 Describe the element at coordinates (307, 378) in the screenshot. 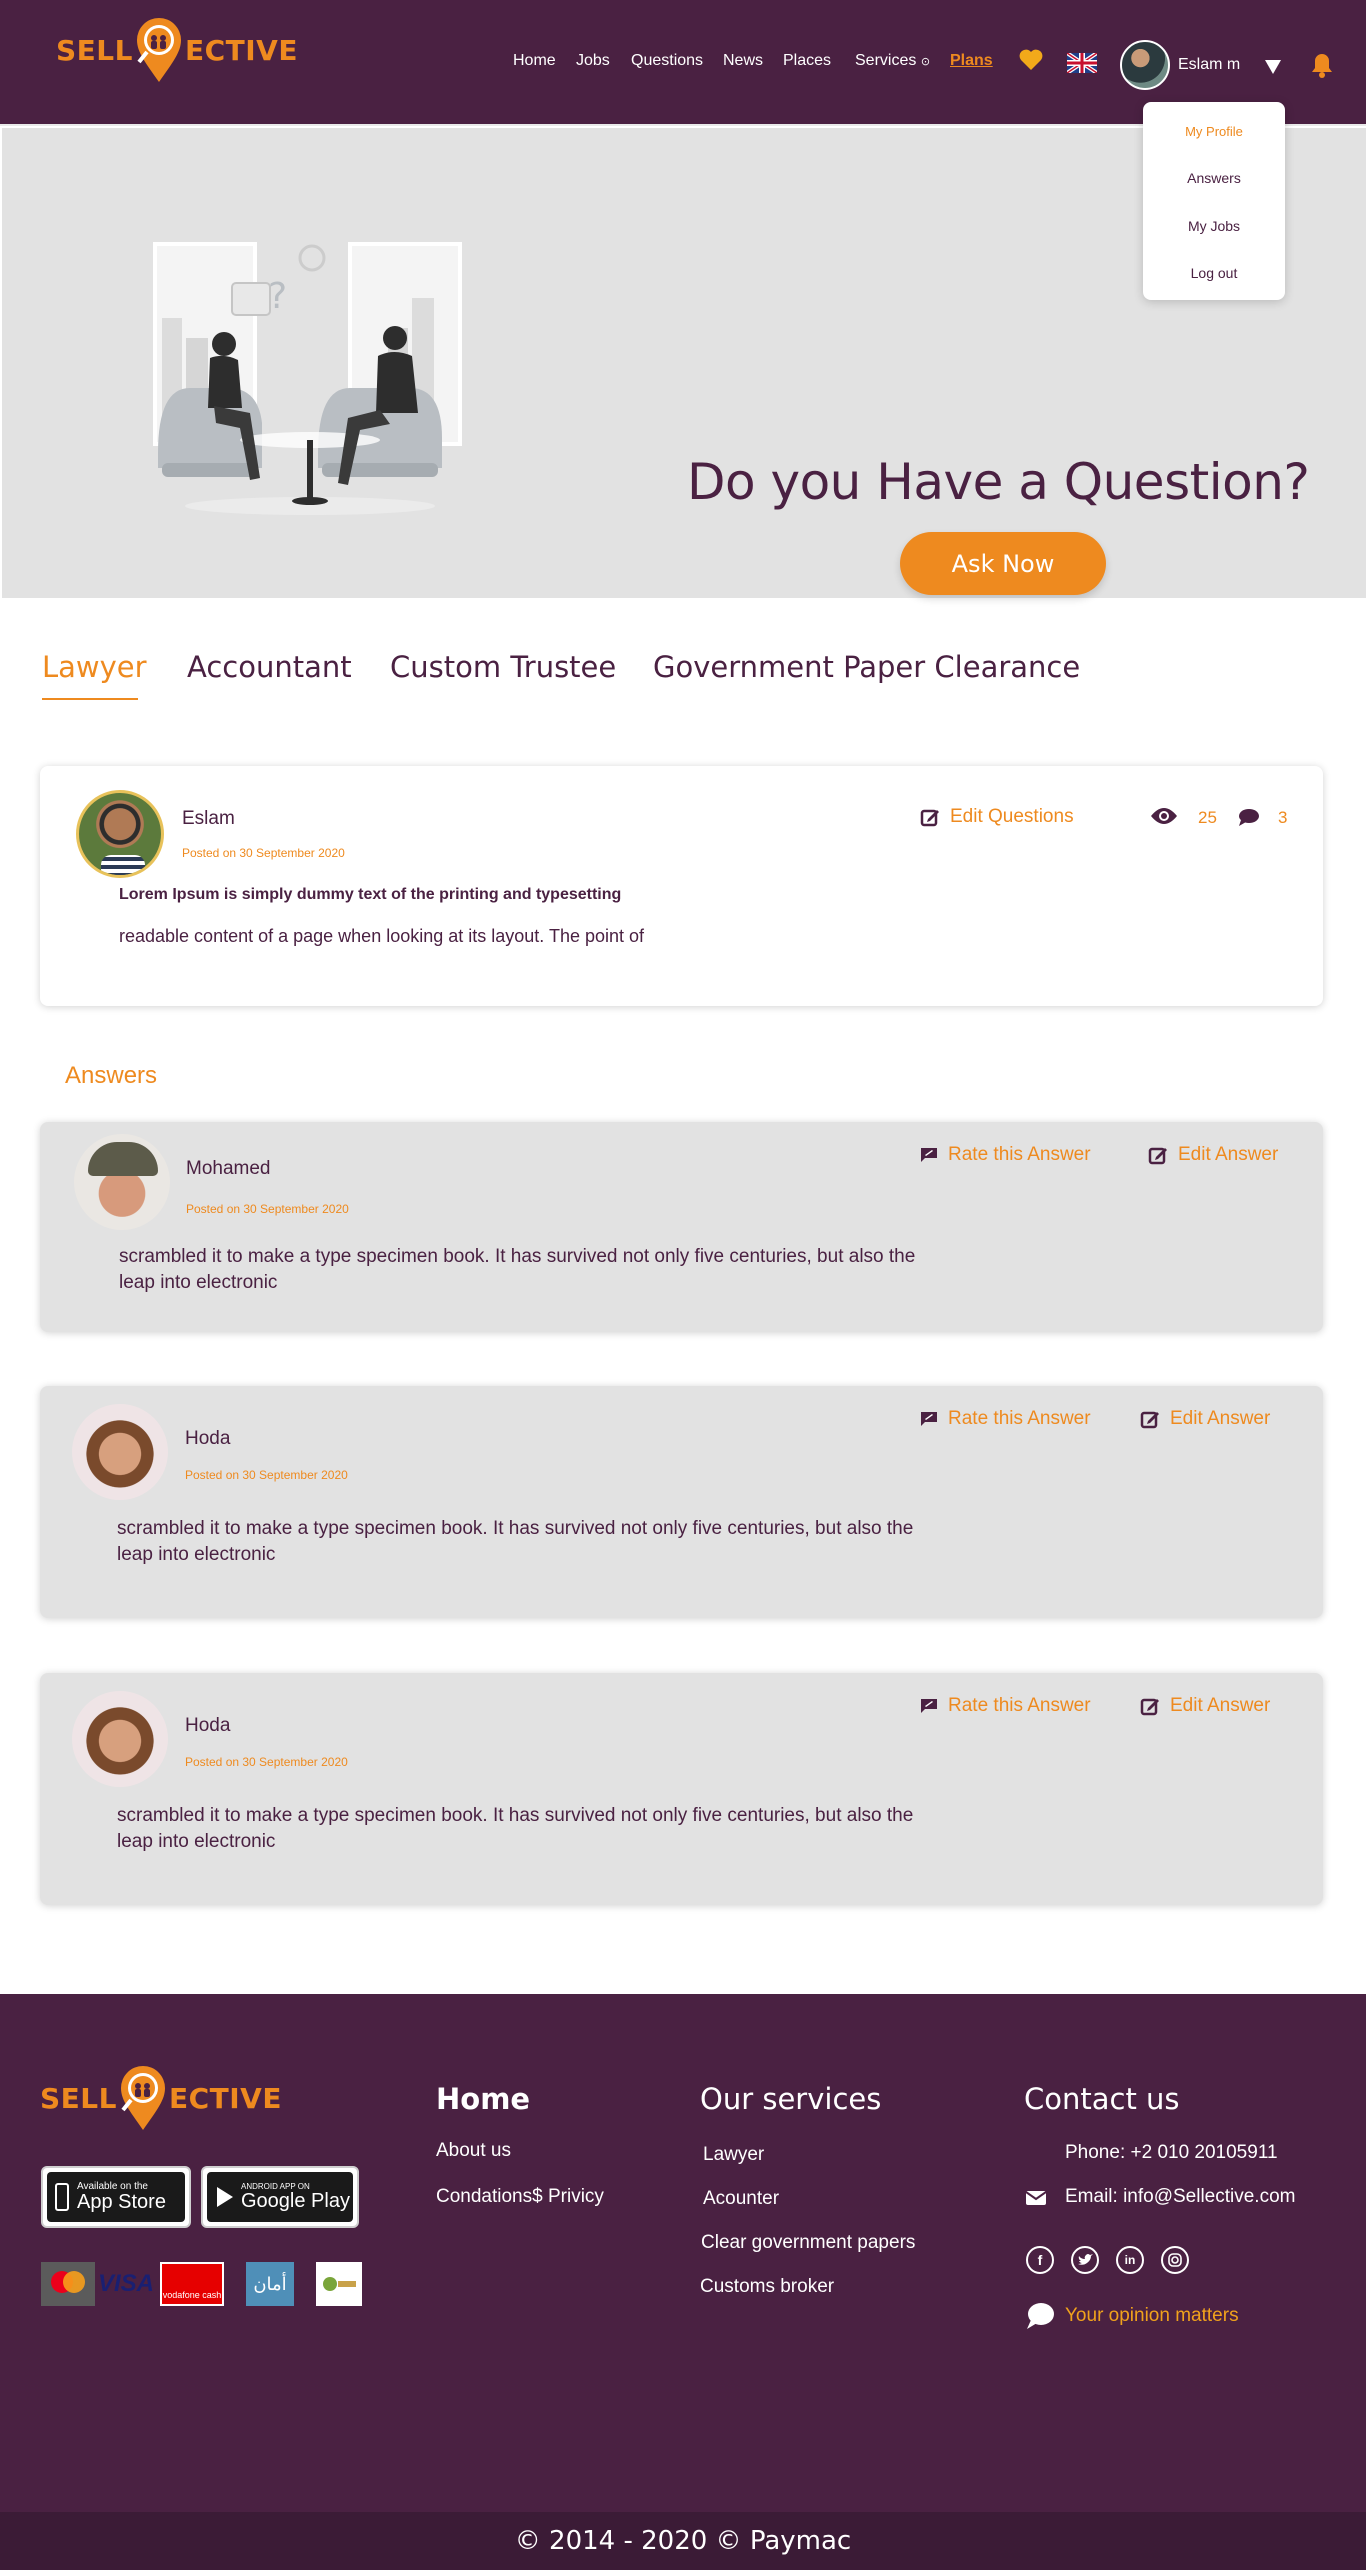

I see `hero-illustration: ?` at that location.